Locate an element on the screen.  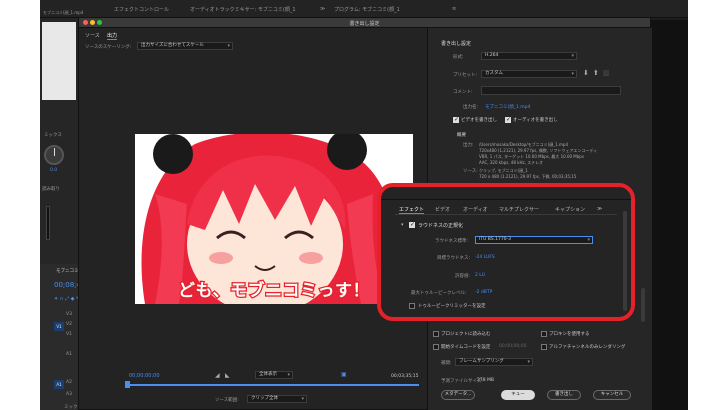
summary-header: 概要 is located at coordinates (461, 135).